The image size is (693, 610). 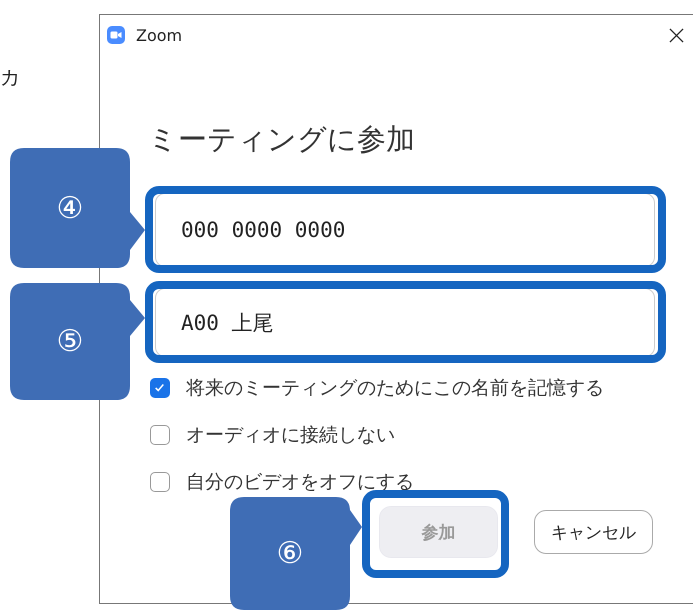 I want to click on dialog-heading: ミーティングに参加, so click(x=282, y=139).